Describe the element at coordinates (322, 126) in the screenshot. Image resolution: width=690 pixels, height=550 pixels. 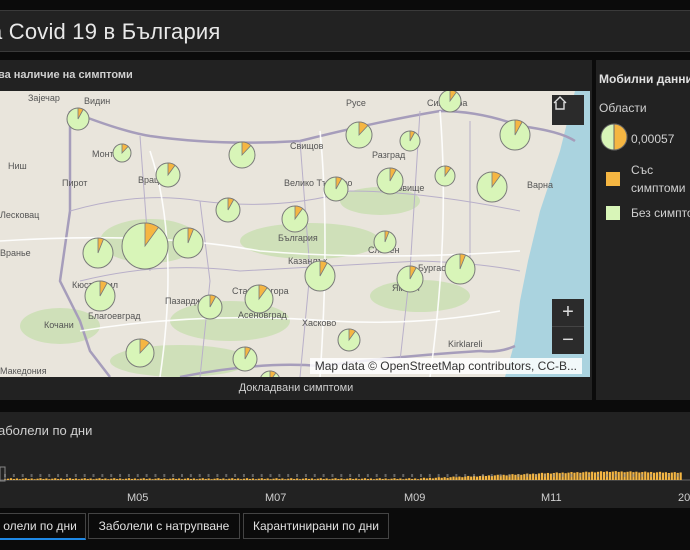
I see `national-border` at that location.